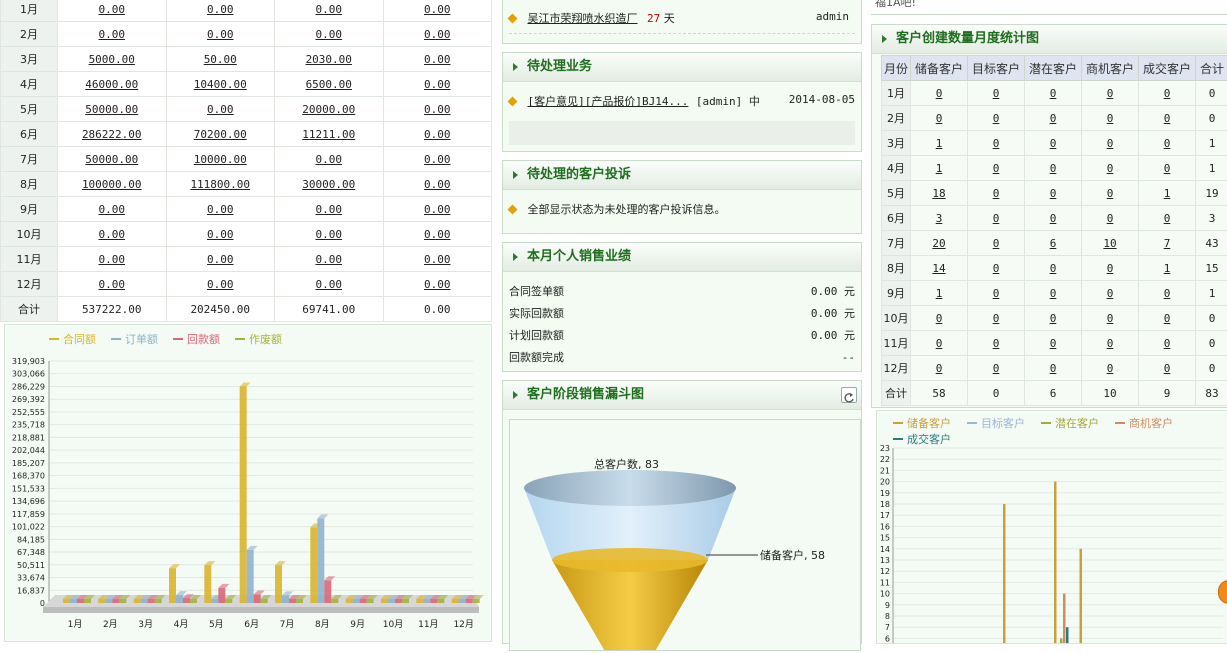 The height and width of the screenshot is (653, 1227). Describe the element at coordinates (112, 59) in the screenshot. I see `amount-link-a: 5000.00` at that location.